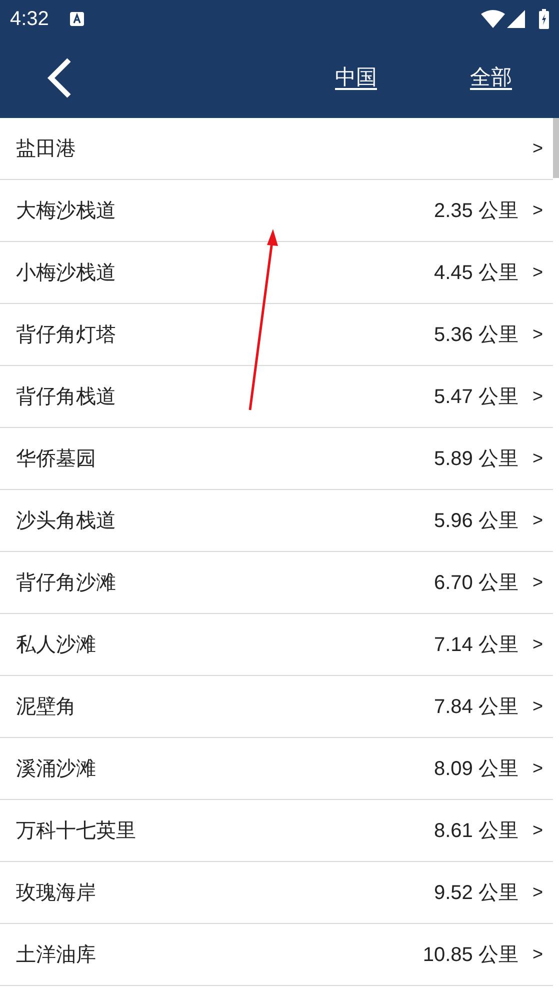 This screenshot has height=993, width=559. Describe the element at coordinates (76, 831) in the screenshot. I see `place-name: 万科十七英里` at that location.